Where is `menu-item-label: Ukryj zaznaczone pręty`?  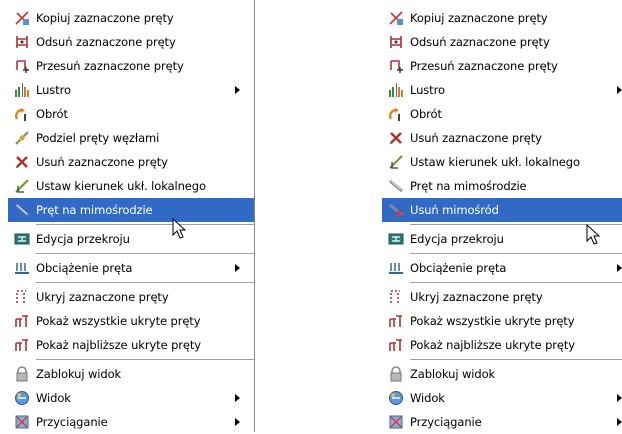 menu-item-label: Ukryj zaznaczone pręty is located at coordinates (476, 297).